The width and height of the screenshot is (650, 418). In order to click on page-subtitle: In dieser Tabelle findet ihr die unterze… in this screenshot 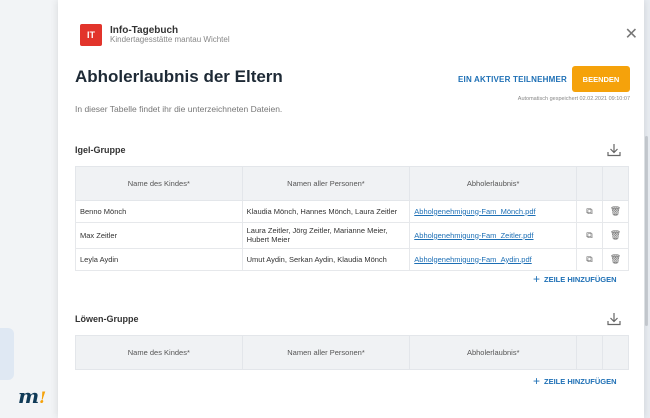, I will do `click(179, 109)`.